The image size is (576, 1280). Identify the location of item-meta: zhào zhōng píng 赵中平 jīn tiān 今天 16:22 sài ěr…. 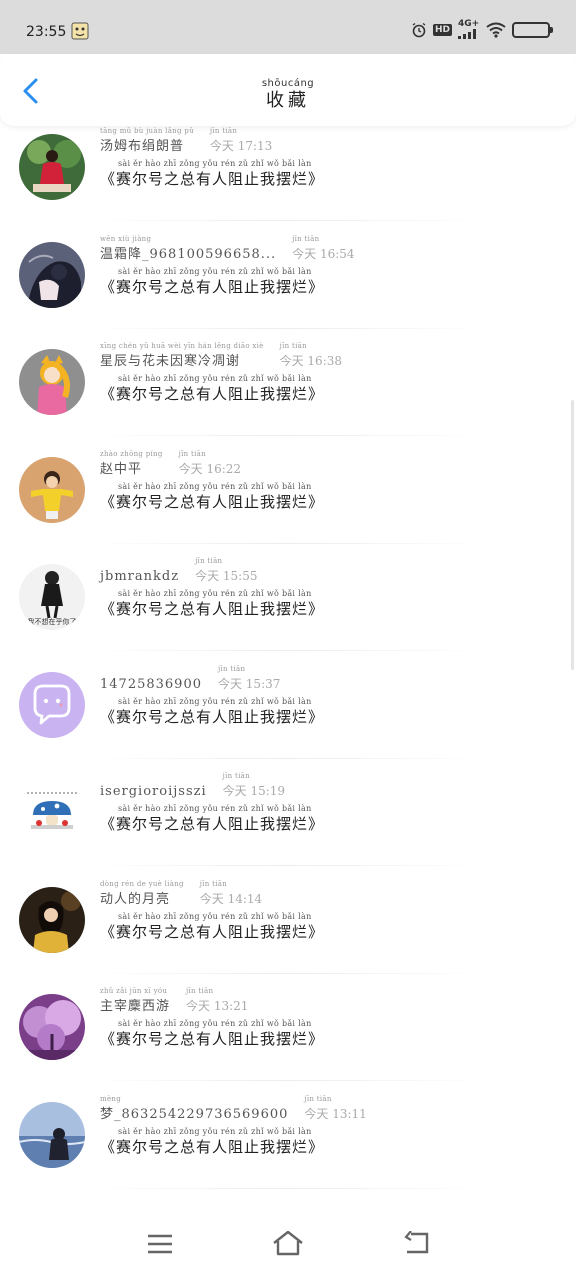
(212, 481).